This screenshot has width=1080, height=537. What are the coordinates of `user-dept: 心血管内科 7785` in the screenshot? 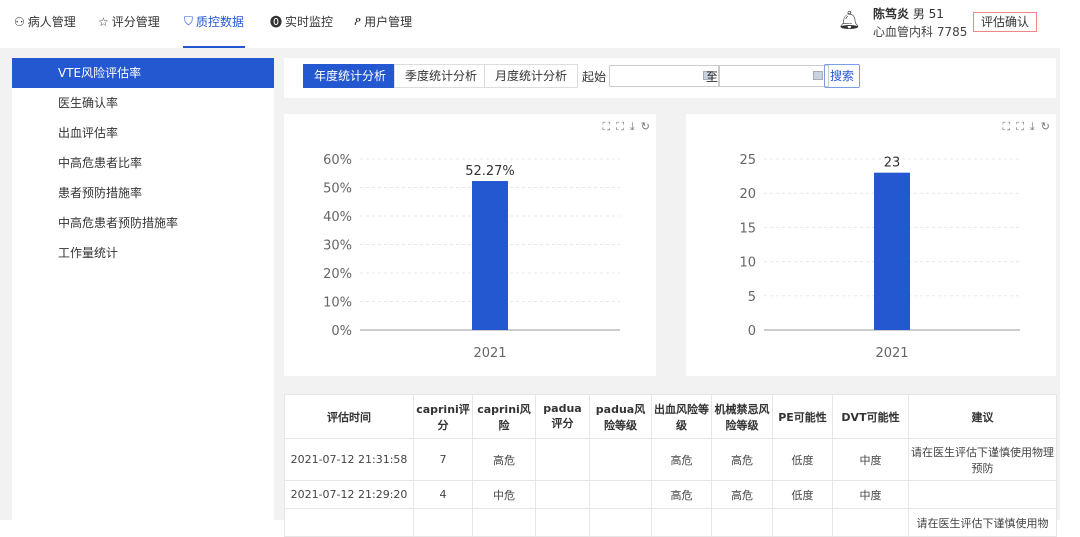 It's located at (920, 32).